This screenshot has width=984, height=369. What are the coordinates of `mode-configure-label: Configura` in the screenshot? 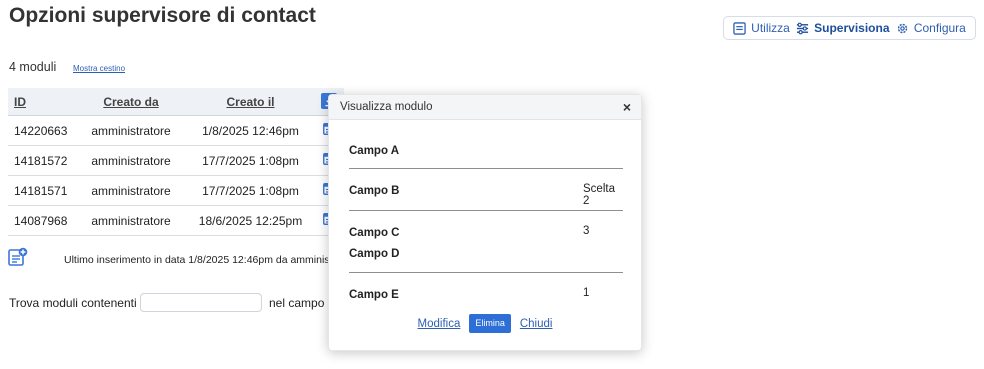 It's located at (939, 28).